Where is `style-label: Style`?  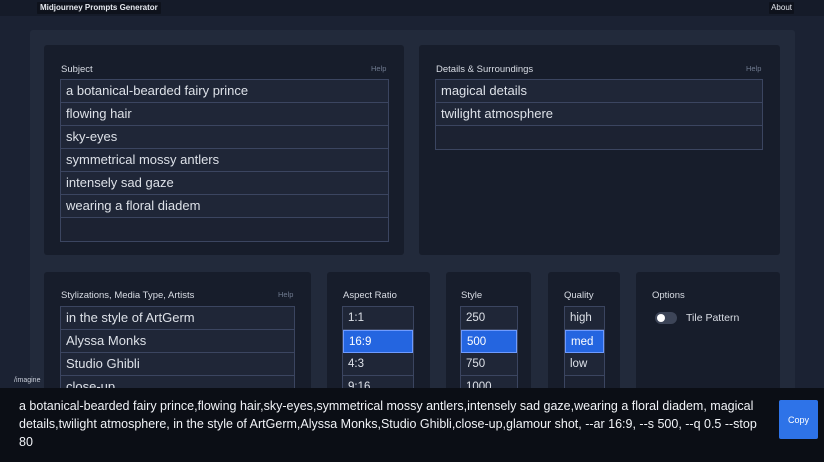 style-label: Style is located at coordinates (472, 295).